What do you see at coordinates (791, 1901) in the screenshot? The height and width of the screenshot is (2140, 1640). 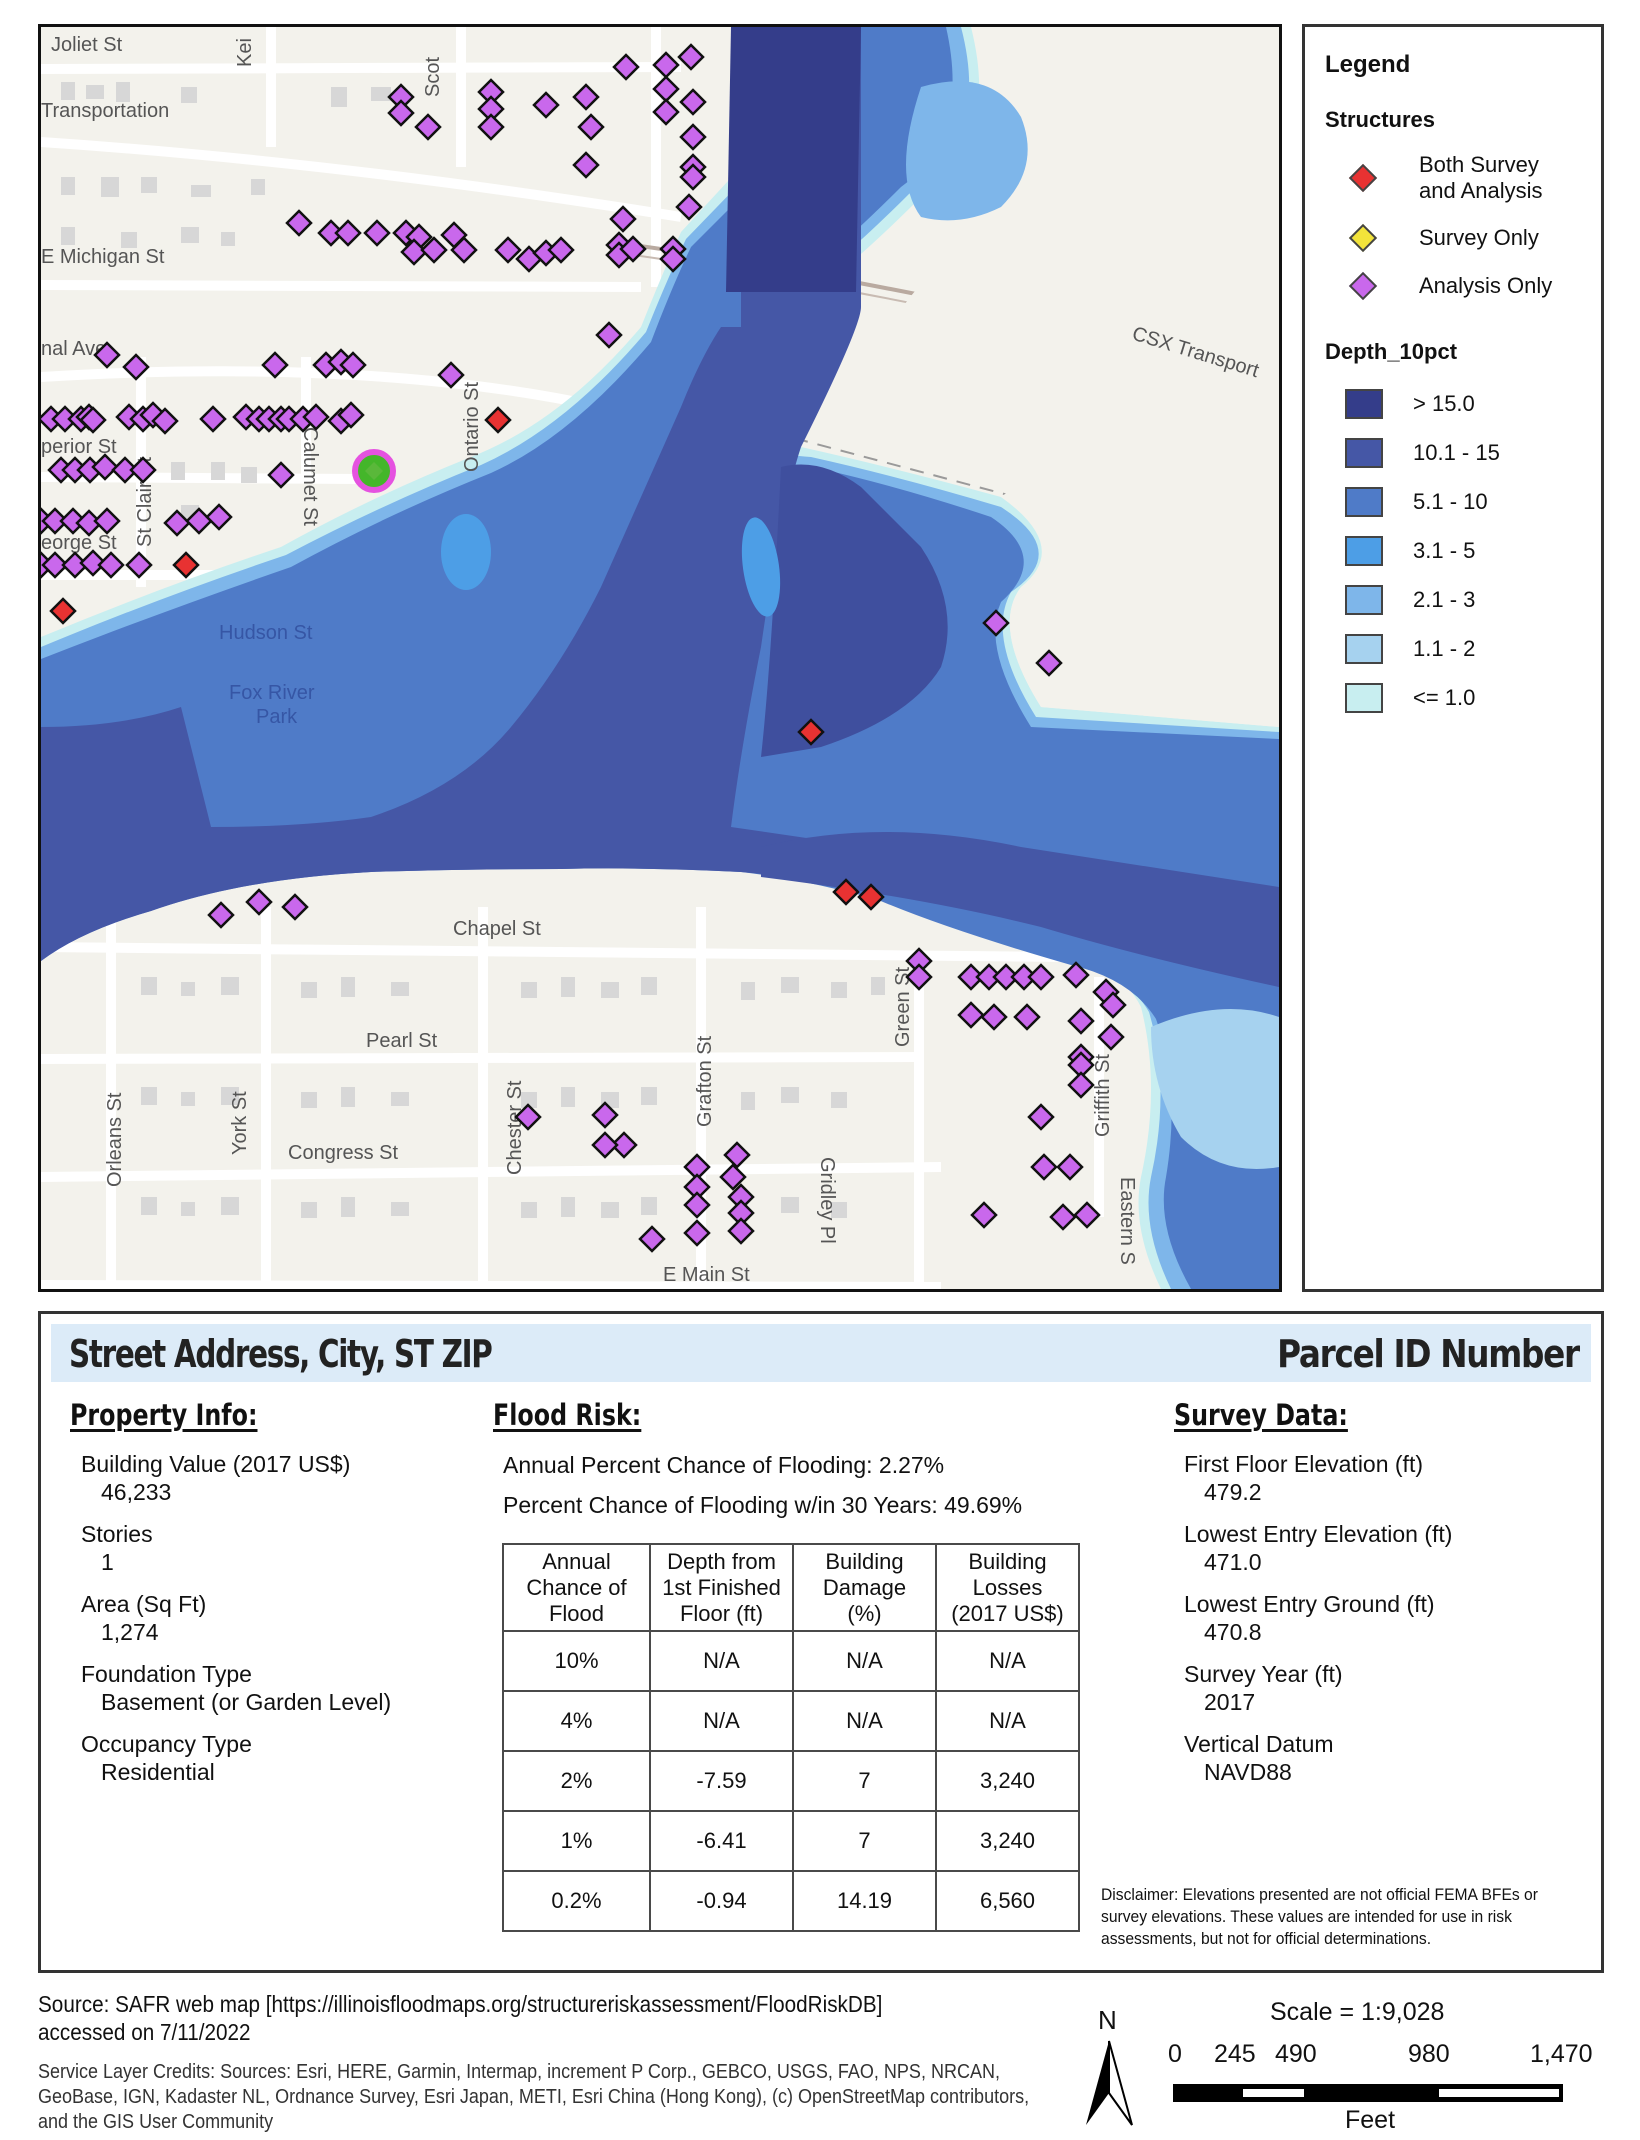 I see `table-row: 0.2% -0.94 14.19 6,560` at bounding box center [791, 1901].